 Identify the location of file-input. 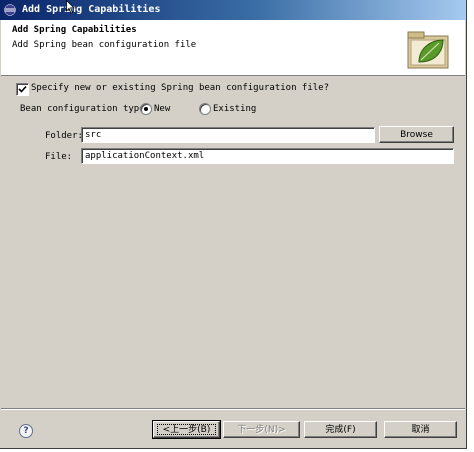
(267, 156).